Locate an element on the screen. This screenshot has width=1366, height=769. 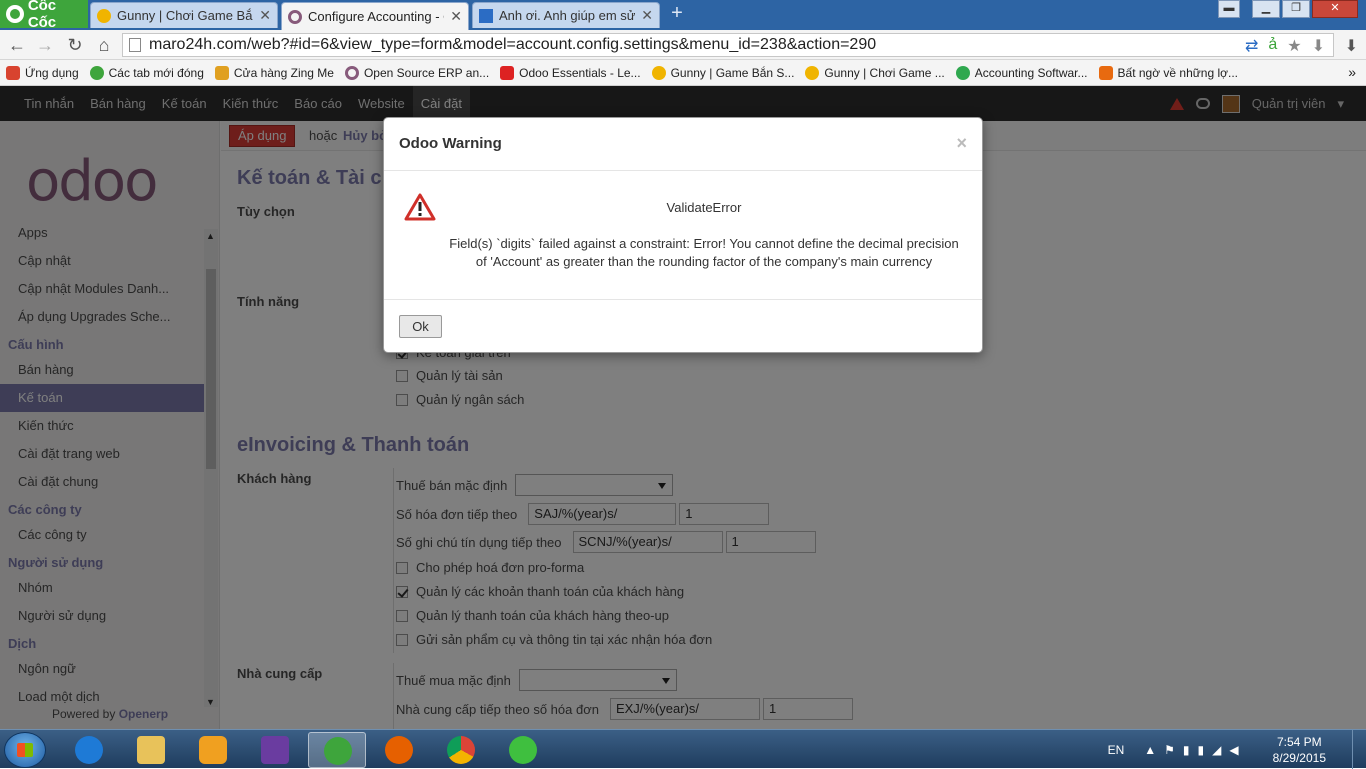
window-close-button: ✕ is located at coordinates (1335, 9).